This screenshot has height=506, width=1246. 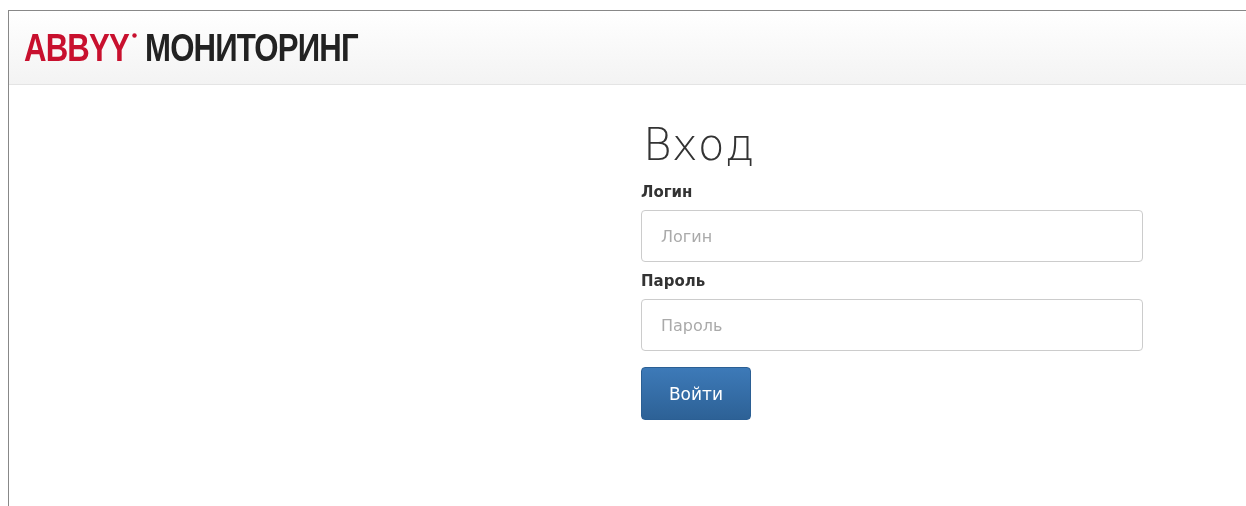 What do you see at coordinates (699, 145) in the screenshot?
I see `page-title: Вход` at bounding box center [699, 145].